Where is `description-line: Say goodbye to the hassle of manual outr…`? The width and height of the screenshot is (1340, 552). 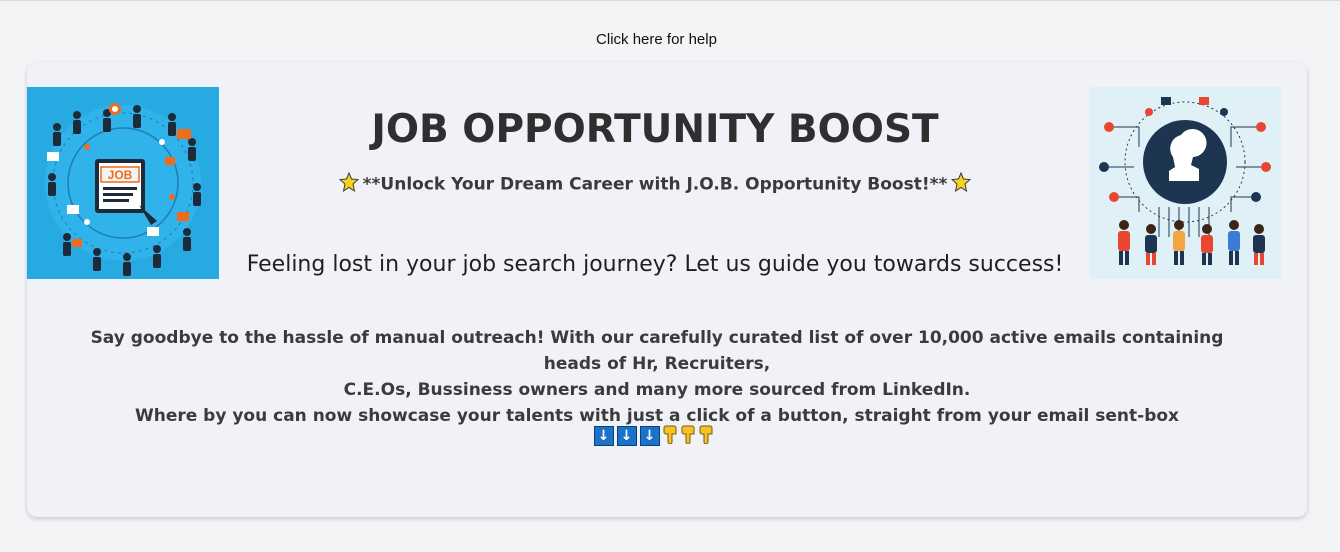
description-line: Say goodbye to the hassle of manual outr… is located at coordinates (657, 351).